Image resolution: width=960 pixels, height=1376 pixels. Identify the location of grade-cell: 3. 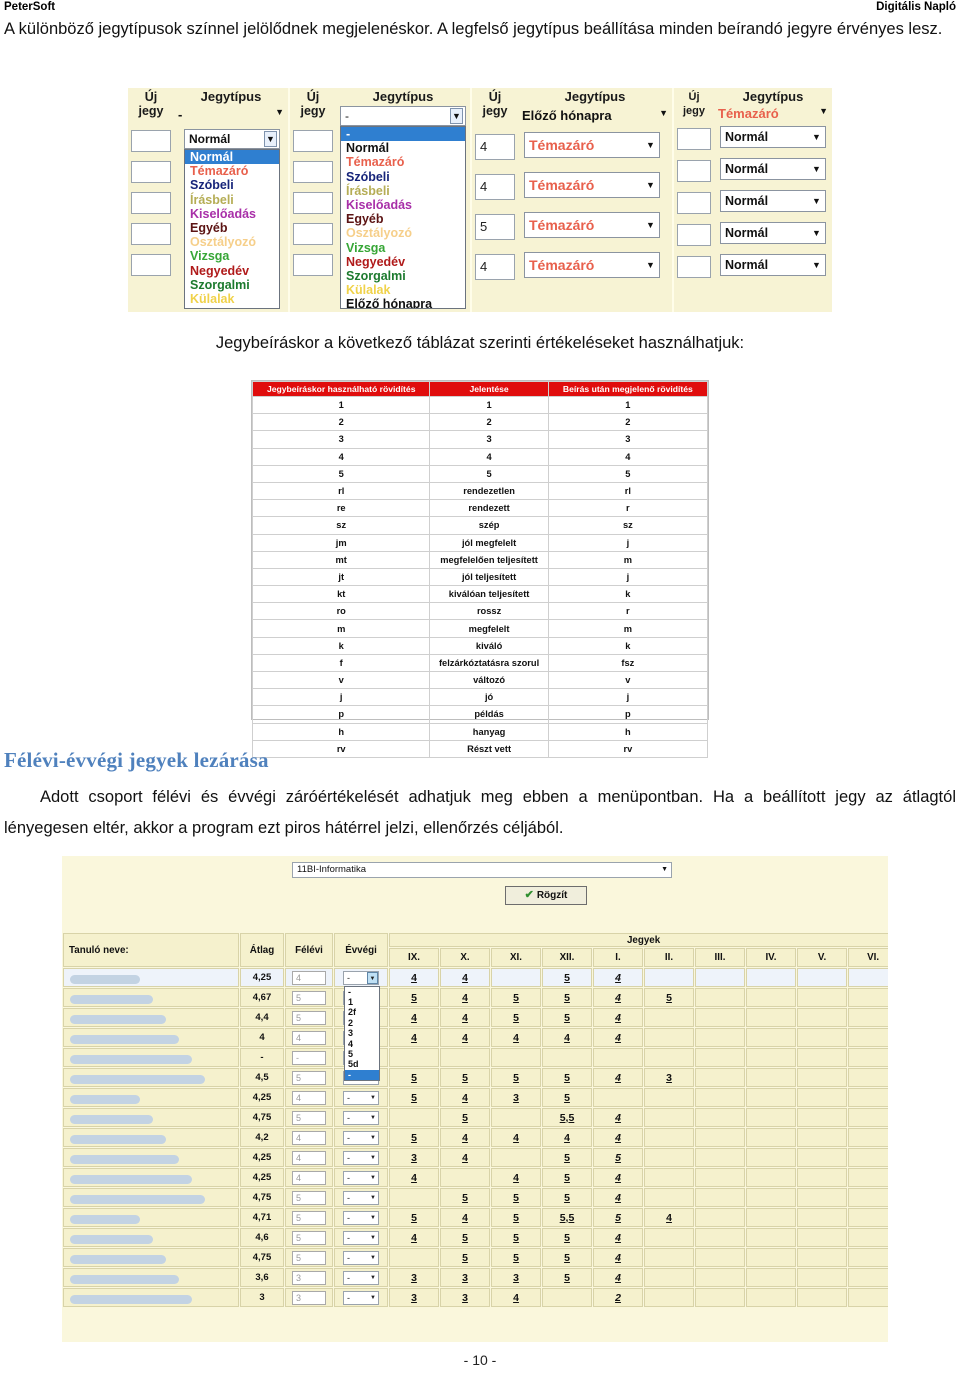
(516, 1277).